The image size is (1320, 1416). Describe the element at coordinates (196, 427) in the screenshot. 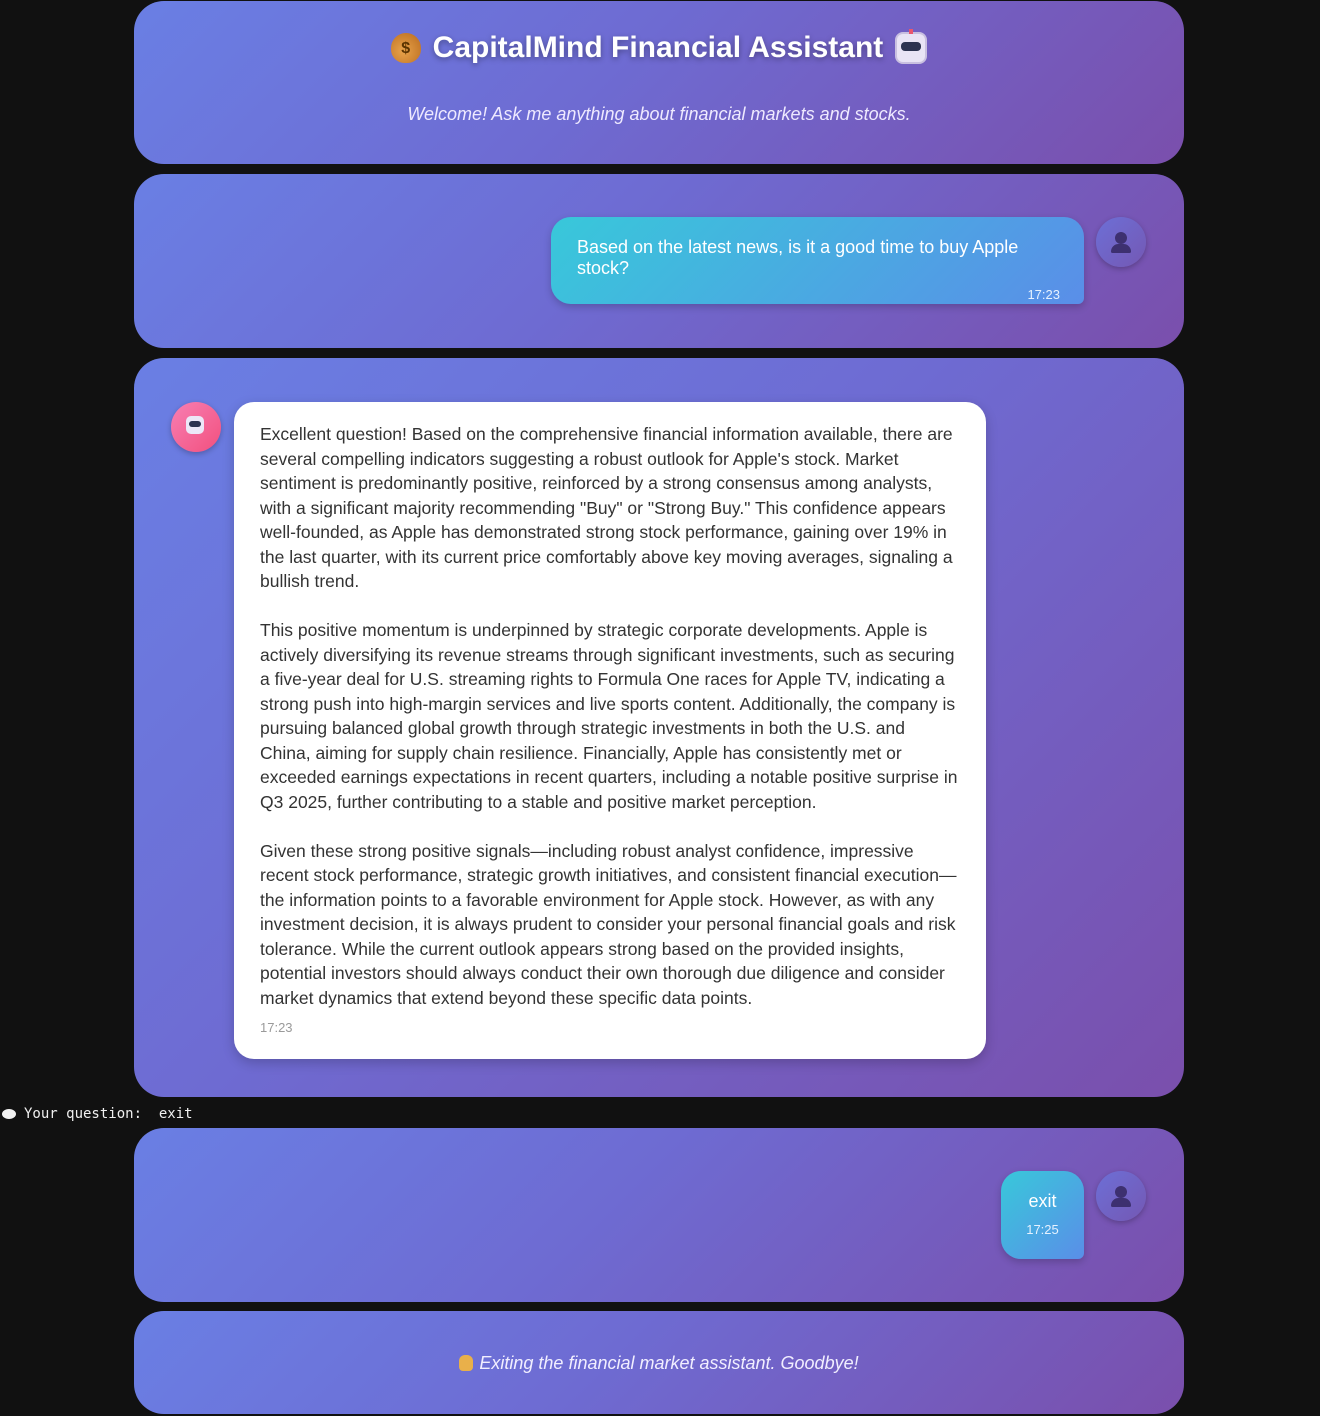

I see `bot-avatar-icon` at that location.